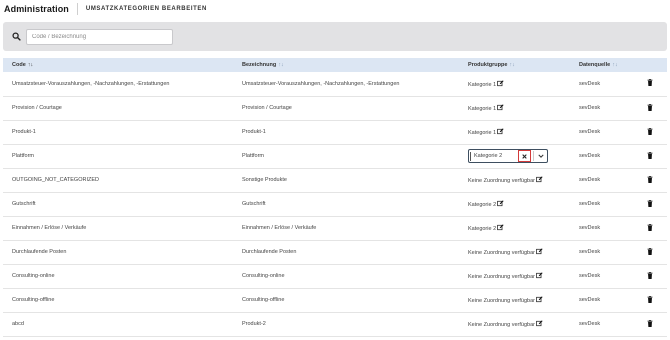 This screenshot has height=340, width=670. Describe the element at coordinates (55, 180) in the screenshot. I see `cell-code: OUTGOING_NOT_CATEGORIZED` at that location.